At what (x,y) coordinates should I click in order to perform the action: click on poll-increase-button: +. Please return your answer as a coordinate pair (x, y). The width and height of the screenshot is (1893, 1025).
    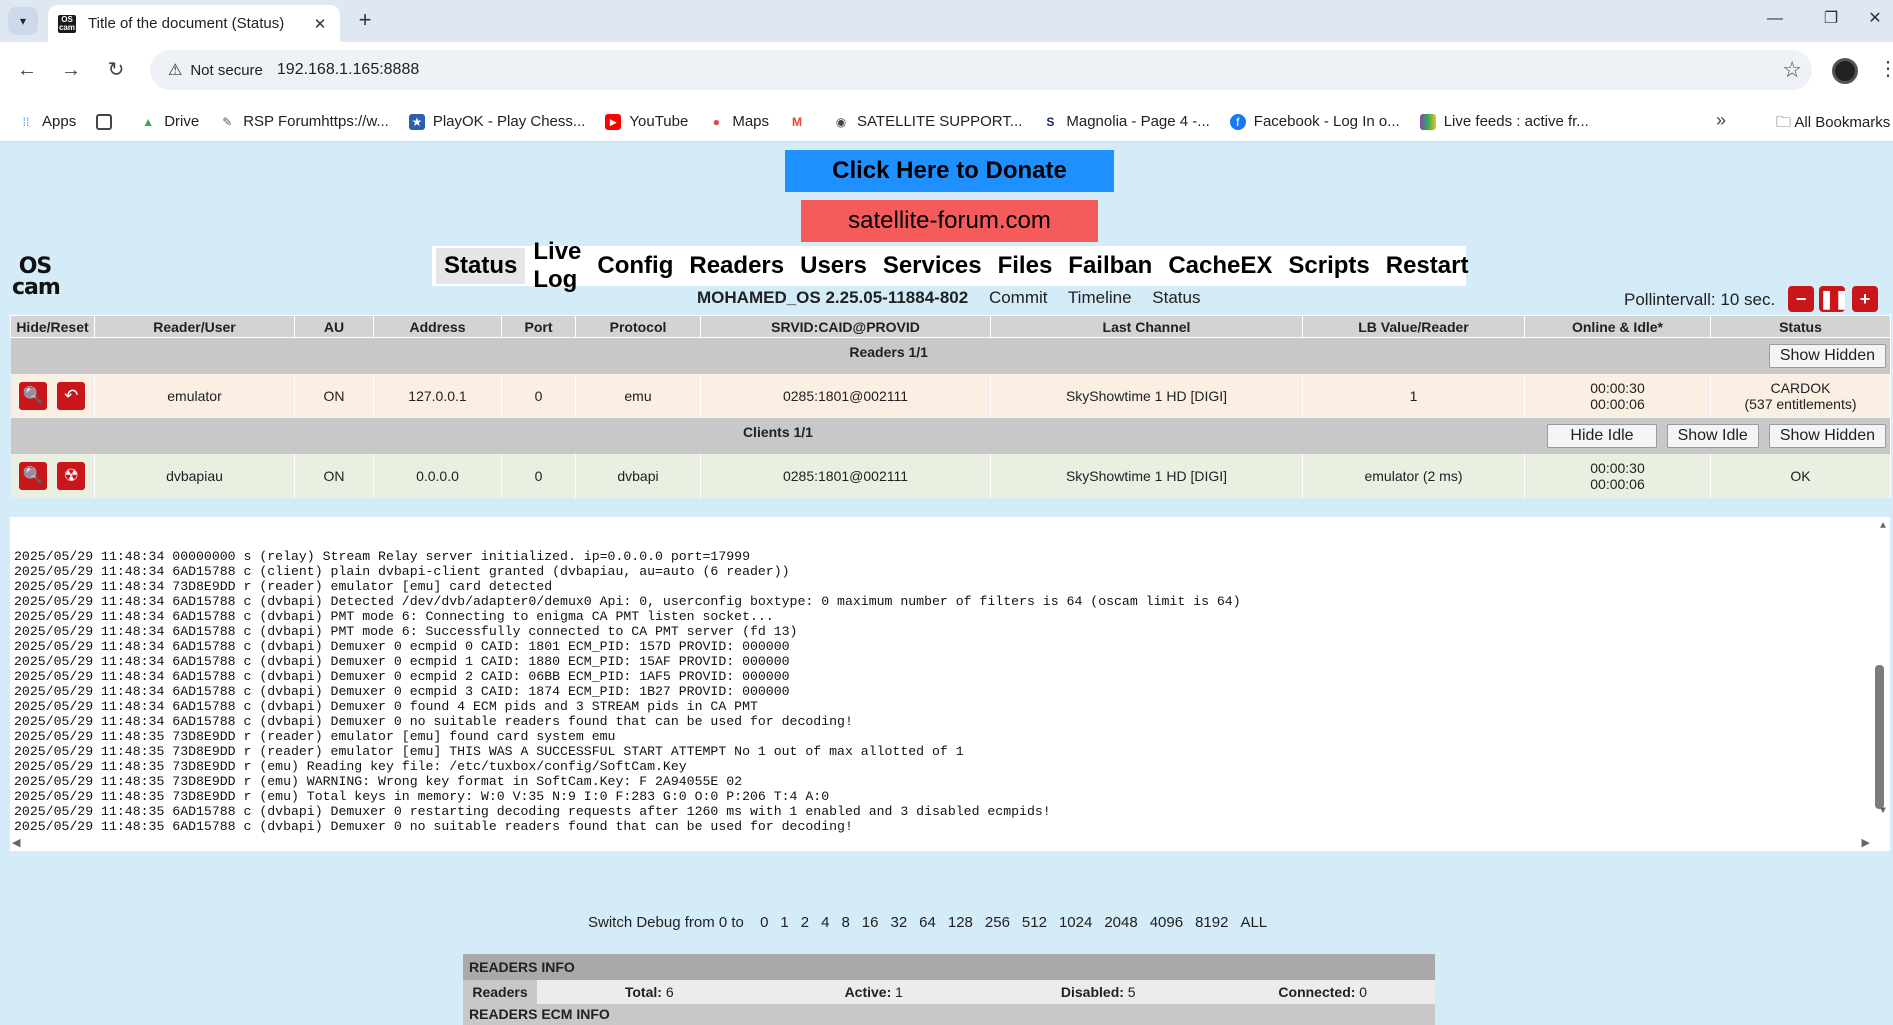
    Looking at the image, I should click on (1865, 299).